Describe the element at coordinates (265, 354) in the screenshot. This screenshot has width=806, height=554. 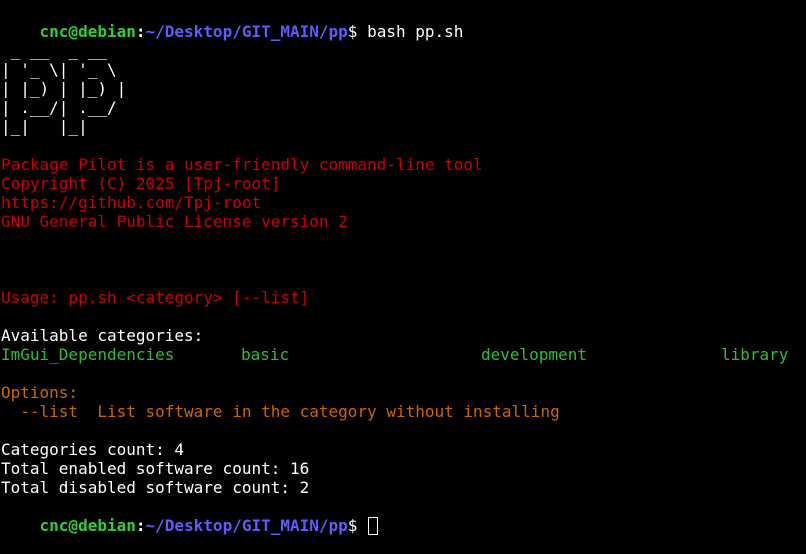
I see `category-basic: basic` at that location.